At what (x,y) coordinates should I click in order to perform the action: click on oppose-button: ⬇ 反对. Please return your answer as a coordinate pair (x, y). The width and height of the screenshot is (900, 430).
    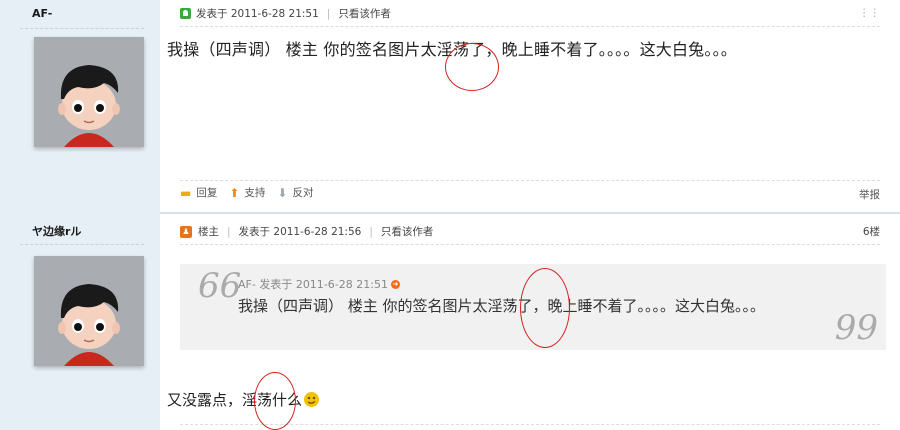
    Looking at the image, I should click on (295, 192).